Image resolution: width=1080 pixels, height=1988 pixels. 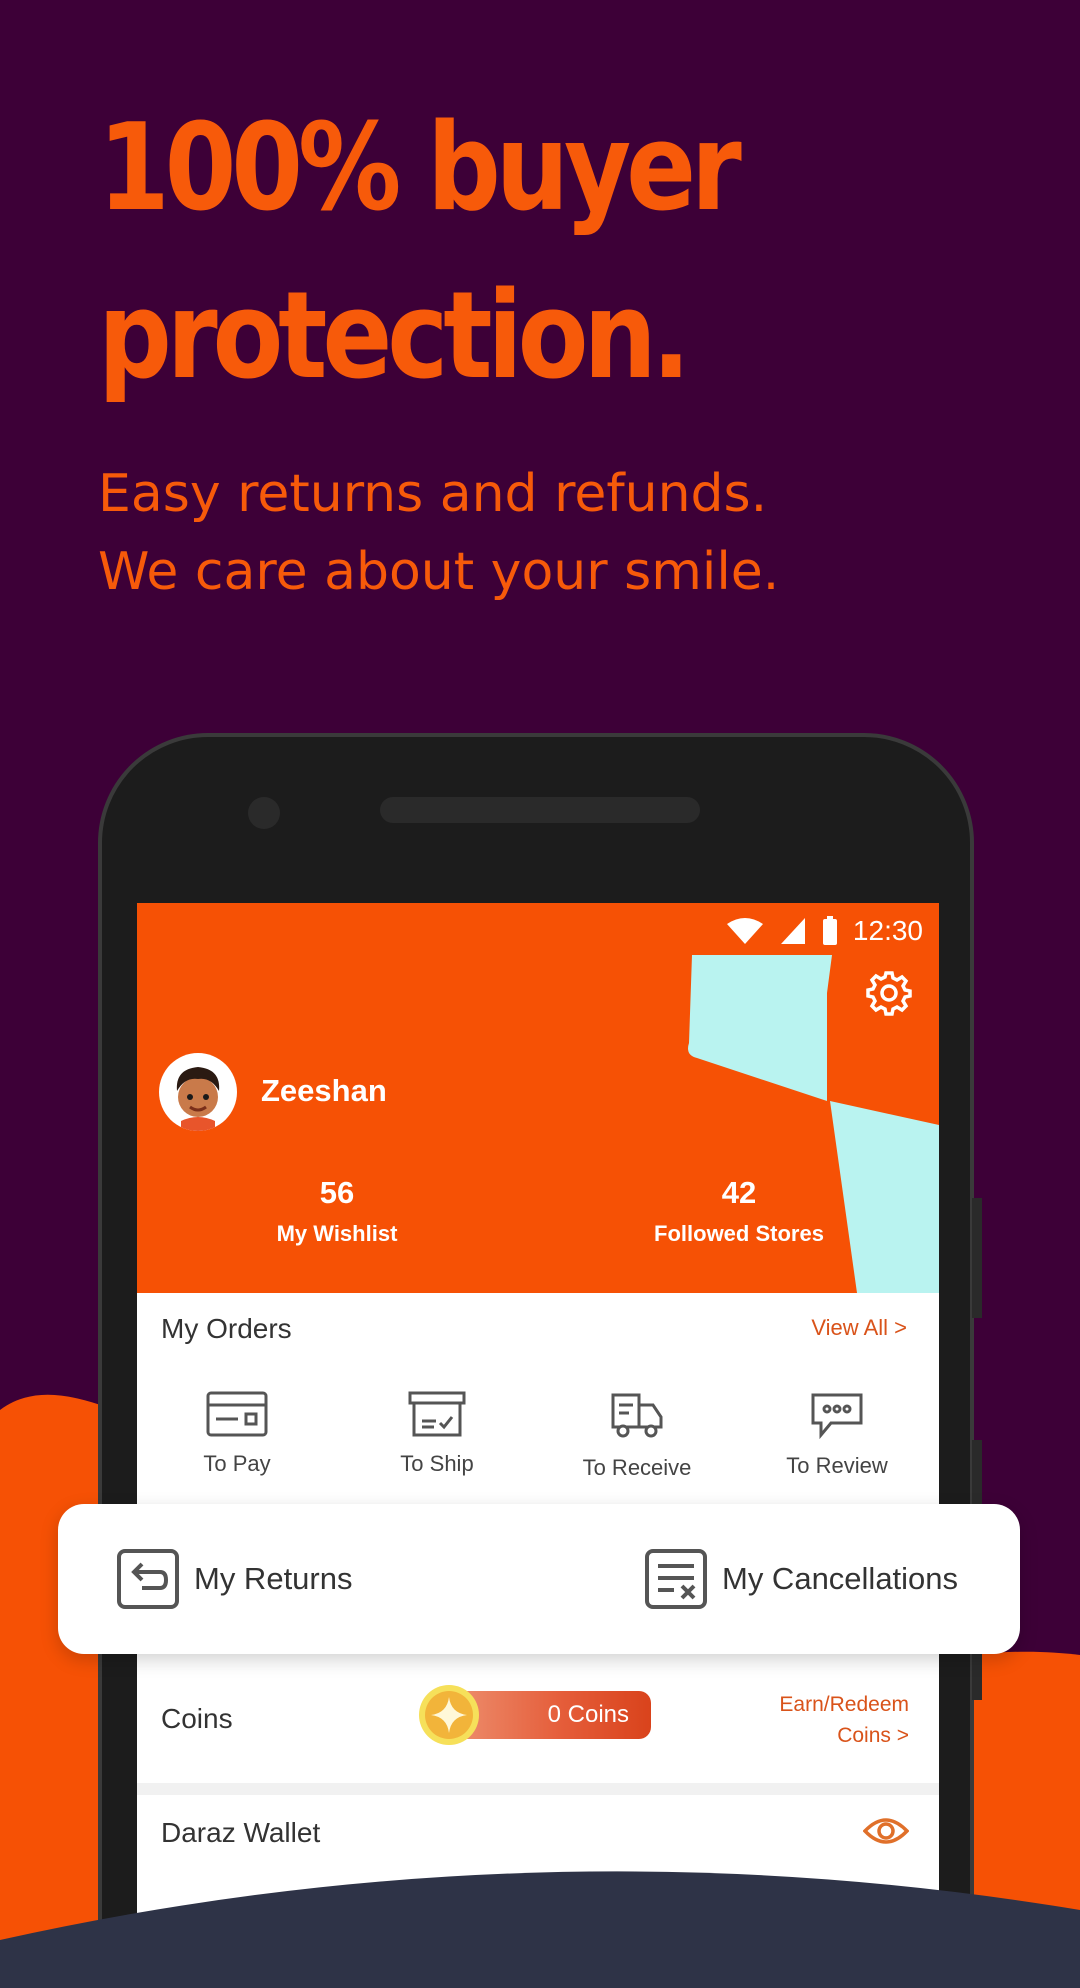 I want to click on bottom-dark-curve, so click(x=540, y=1929).